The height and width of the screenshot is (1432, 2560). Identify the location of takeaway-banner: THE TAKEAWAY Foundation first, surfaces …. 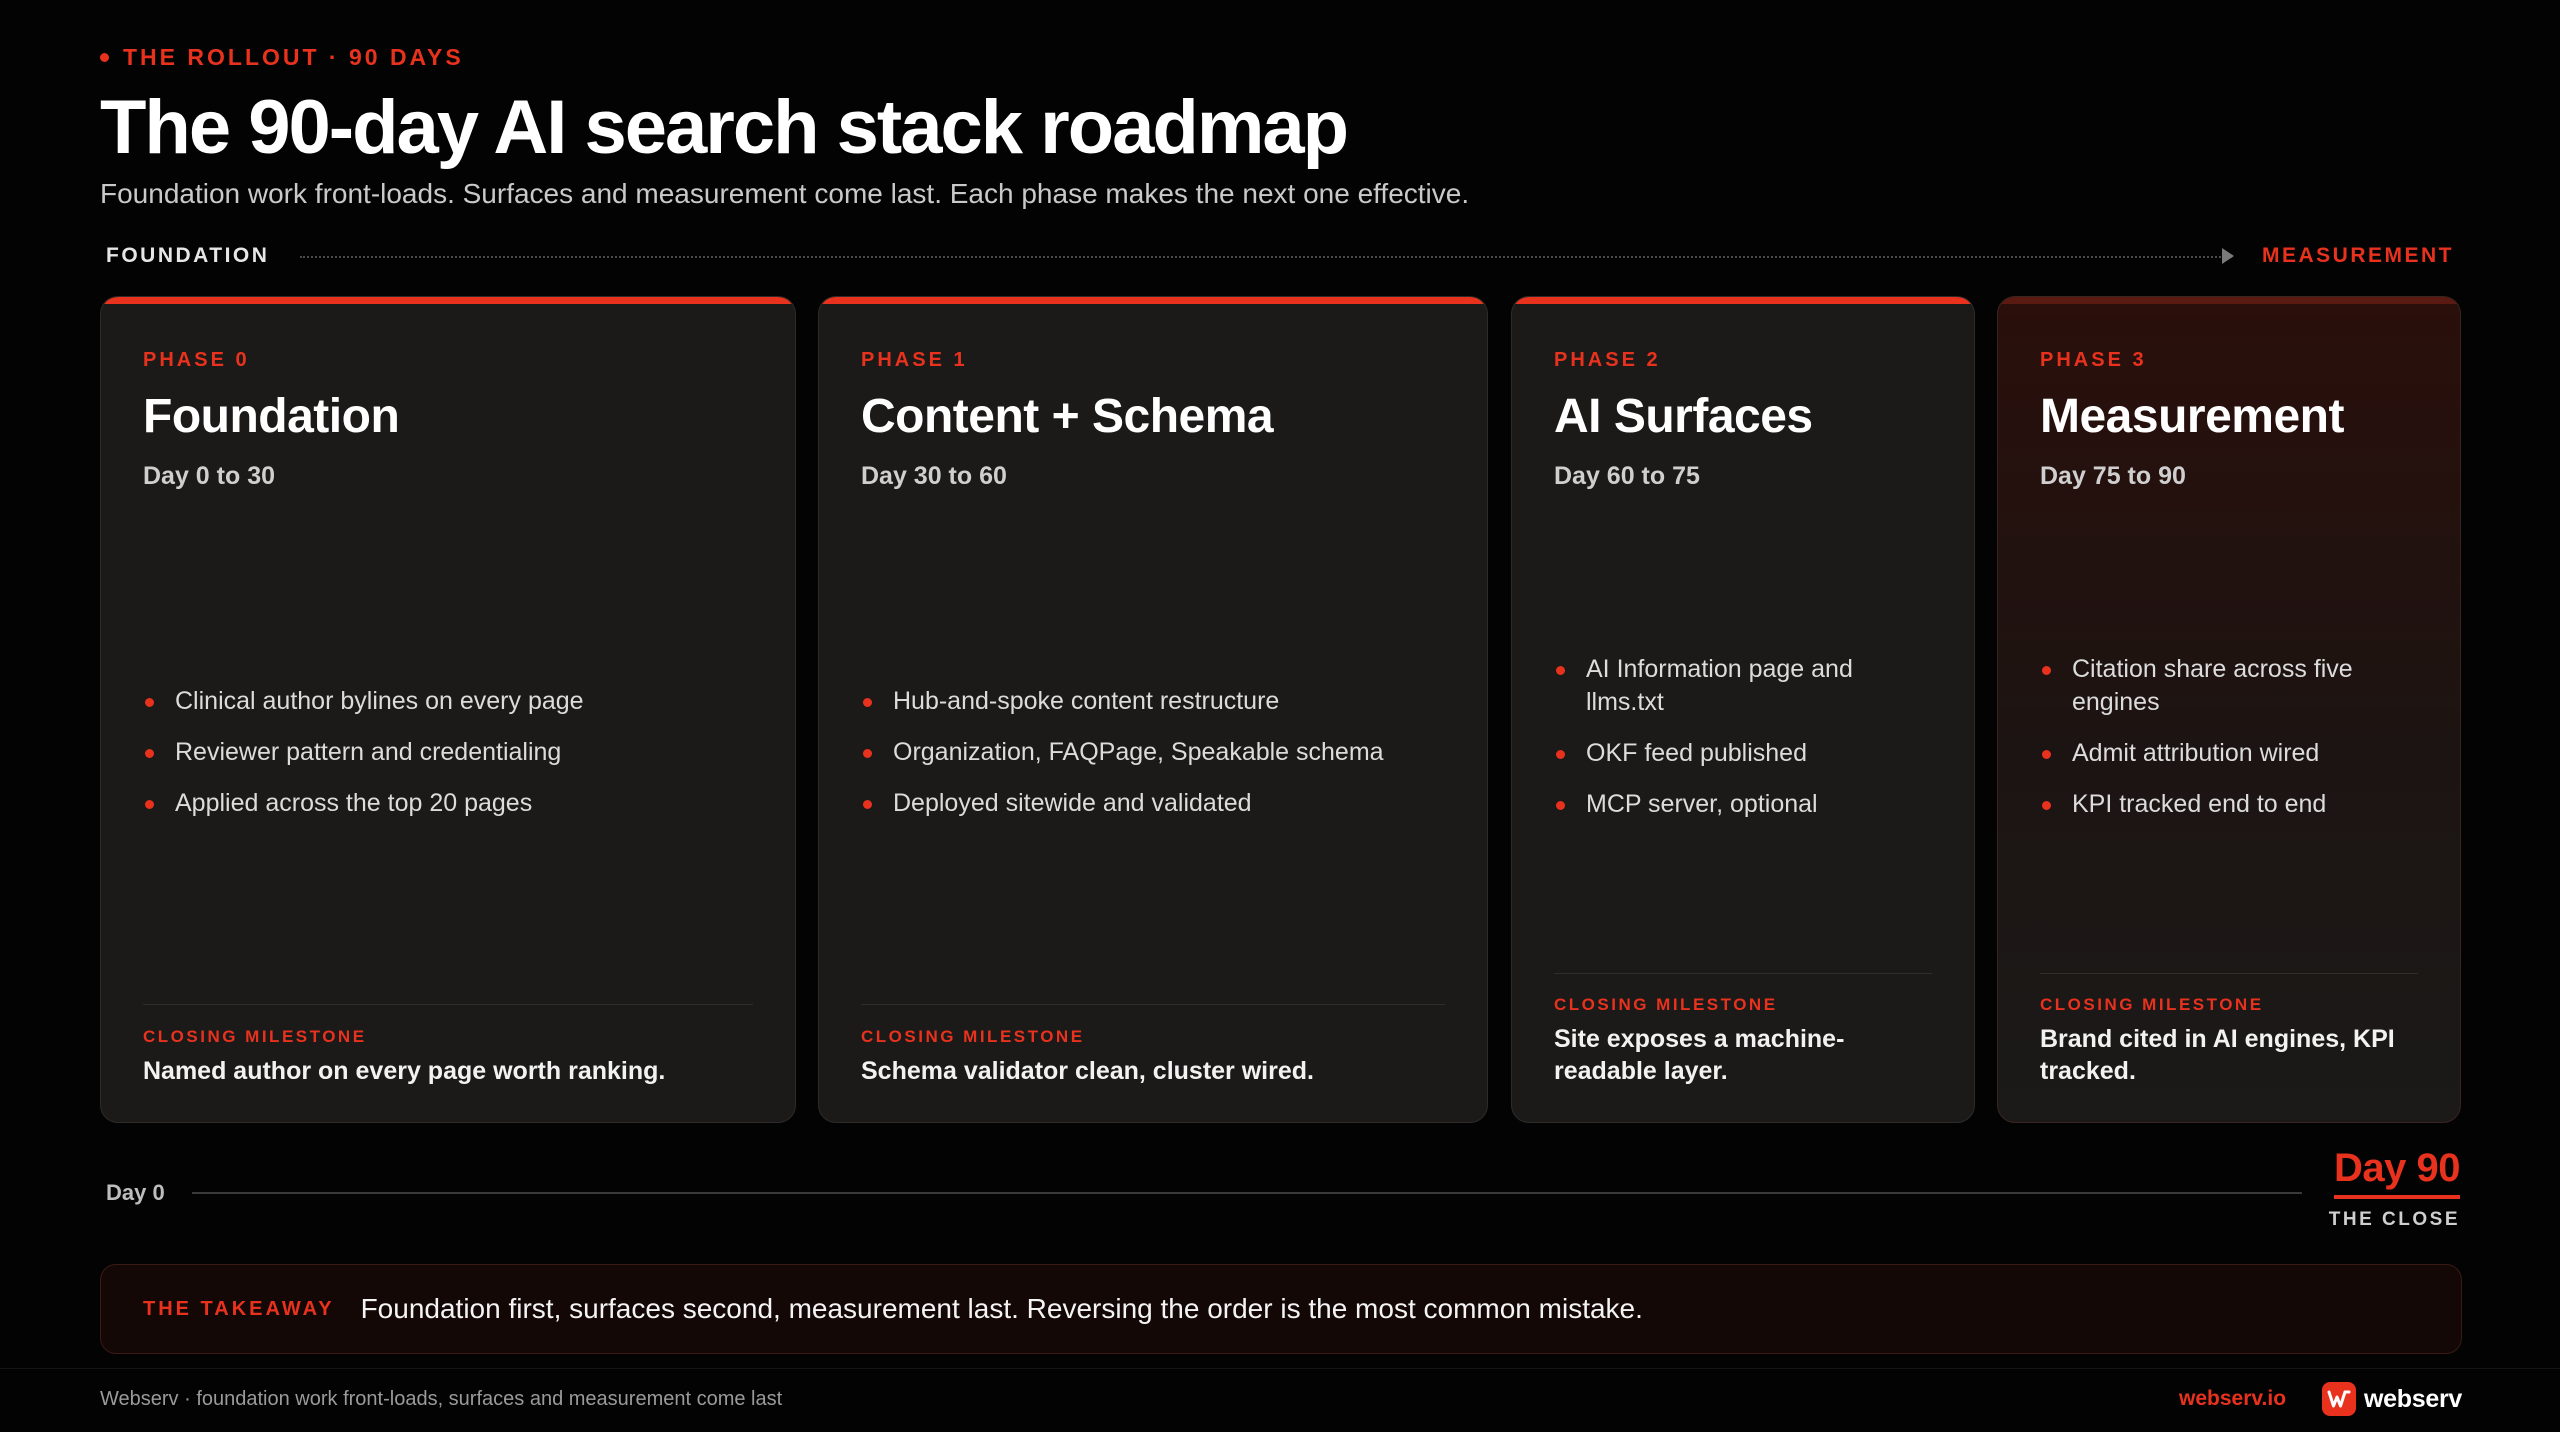
(1281, 1309).